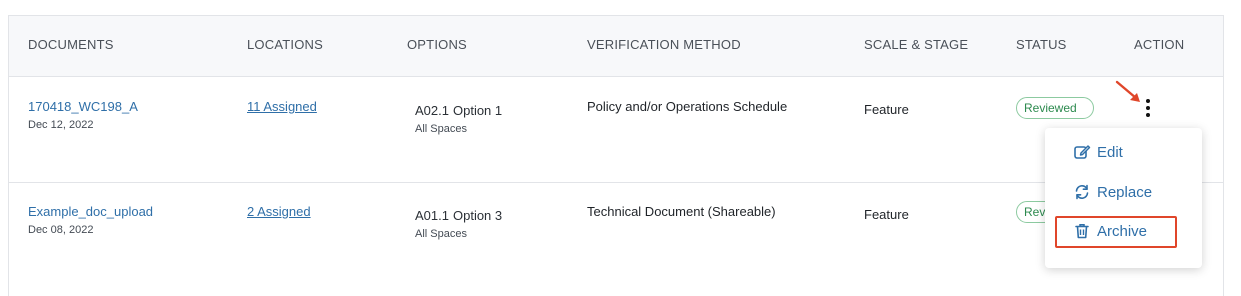 The height and width of the screenshot is (296, 1241). I want to click on locations-link: 2 Assigned, so click(279, 211).